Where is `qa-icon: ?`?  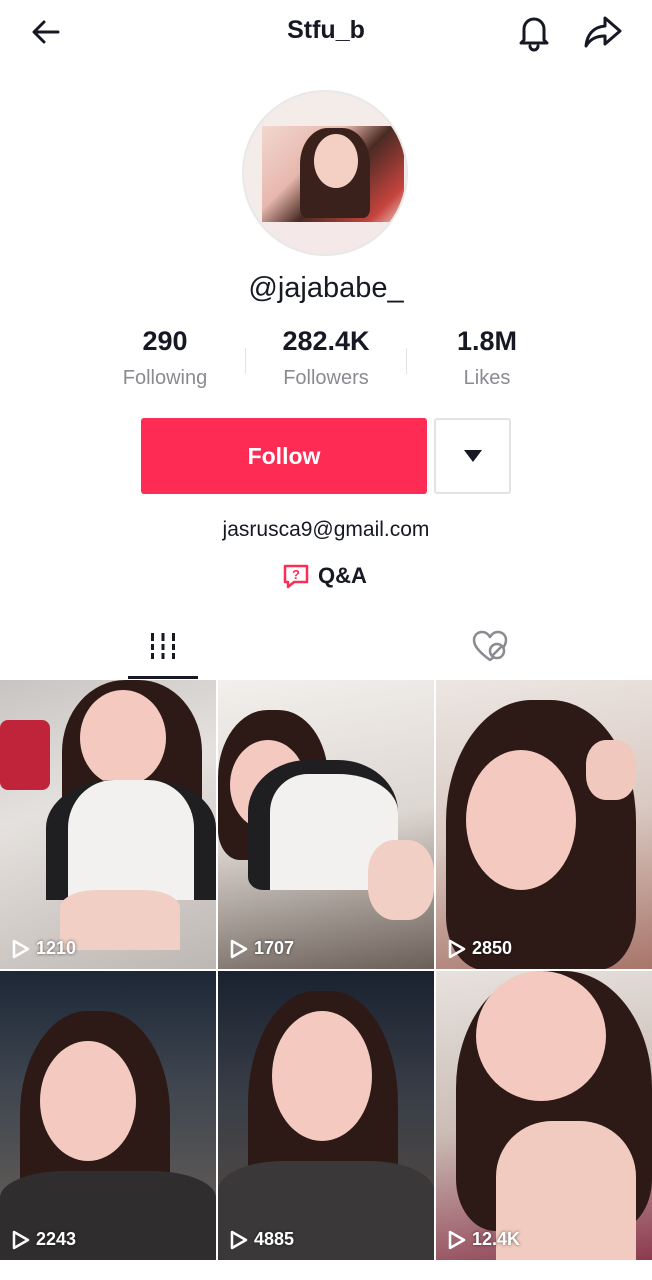
qa-icon: ? is located at coordinates (296, 576).